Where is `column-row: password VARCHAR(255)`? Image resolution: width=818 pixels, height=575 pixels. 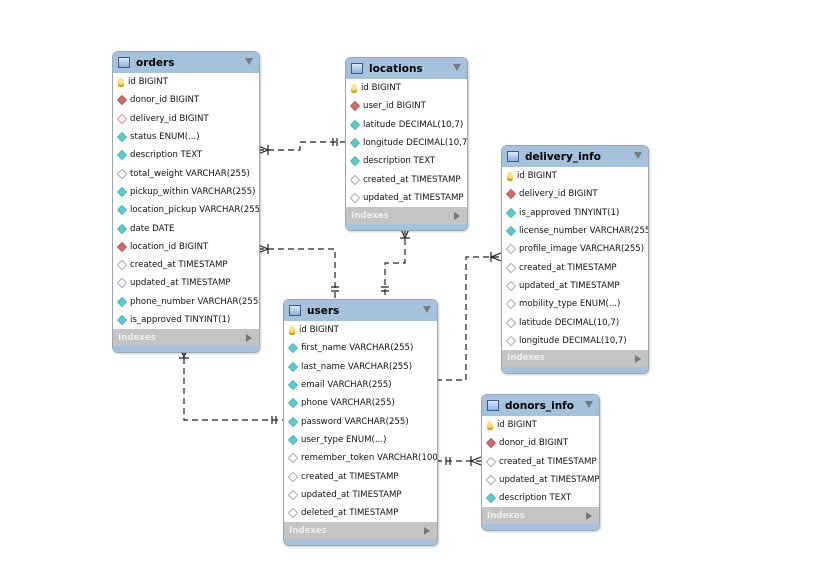
column-row: password VARCHAR(255) is located at coordinates (360, 421).